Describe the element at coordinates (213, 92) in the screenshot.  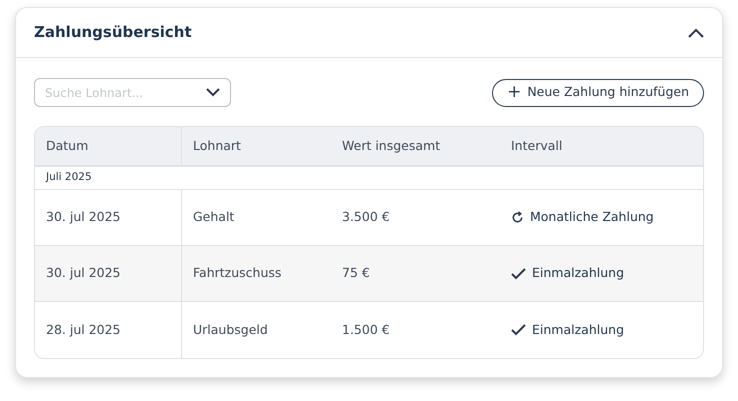
I see `caret-icon` at that location.